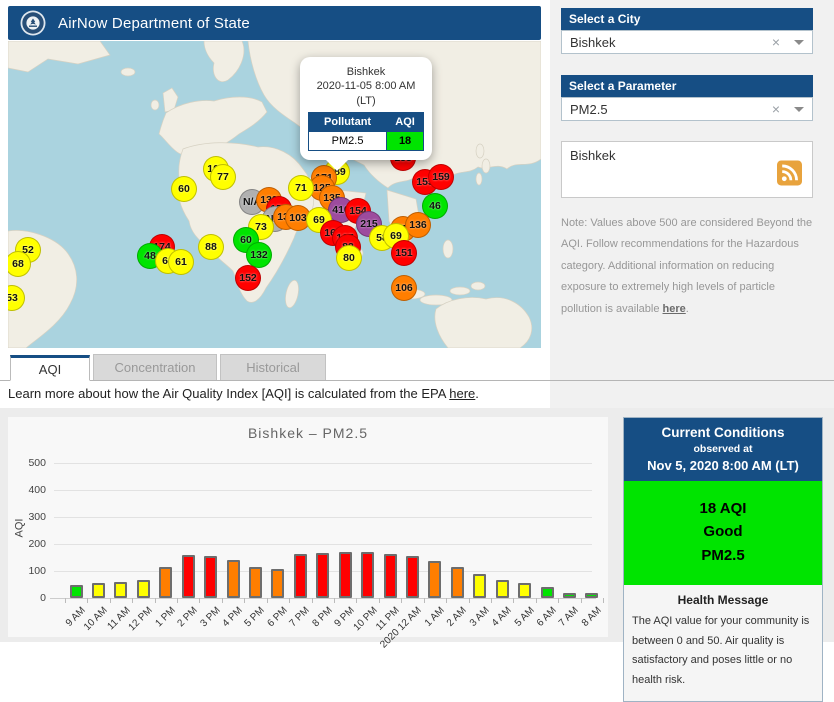 This screenshot has height=702, width=834. What do you see at coordinates (366, 86) in the screenshot?
I see `popup-datetime: 2020-11-05 8:00 AM` at bounding box center [366, 86].